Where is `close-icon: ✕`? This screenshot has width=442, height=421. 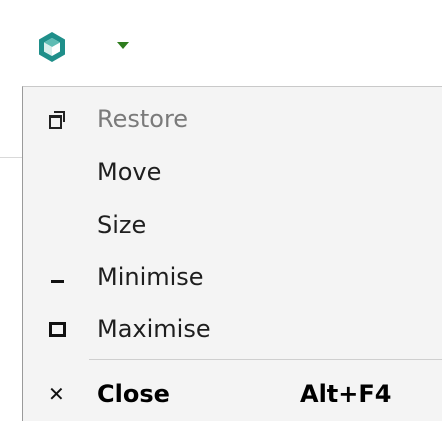 close-icon: ✕ is located at coordinates (56, 394).